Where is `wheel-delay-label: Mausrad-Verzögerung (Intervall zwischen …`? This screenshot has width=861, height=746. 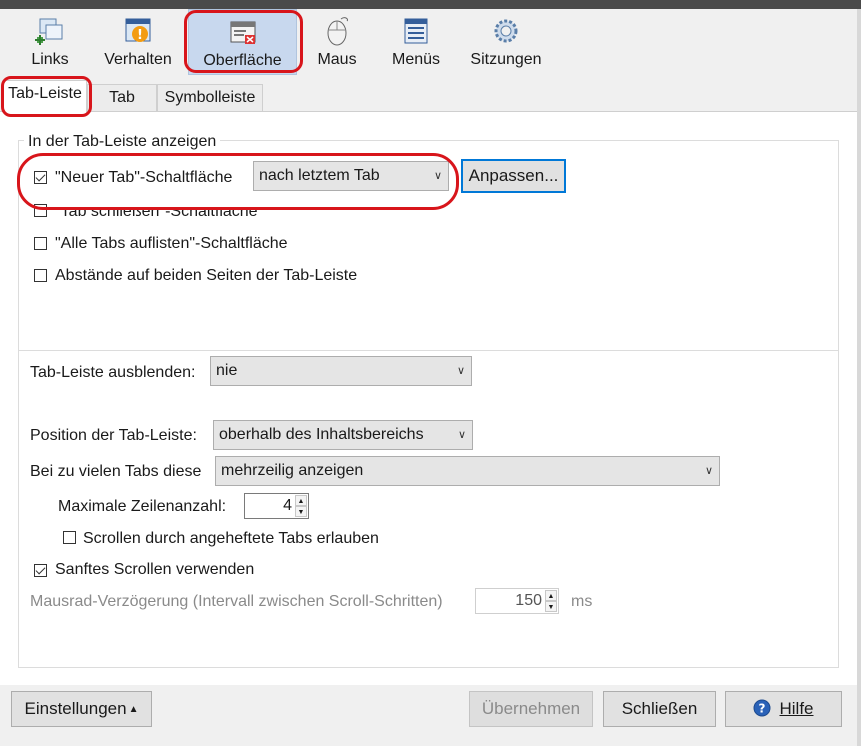 wheel-delay-label: Mausrad-Verzögerung (Intervall zwischen … is located at coordinates (236, 601).